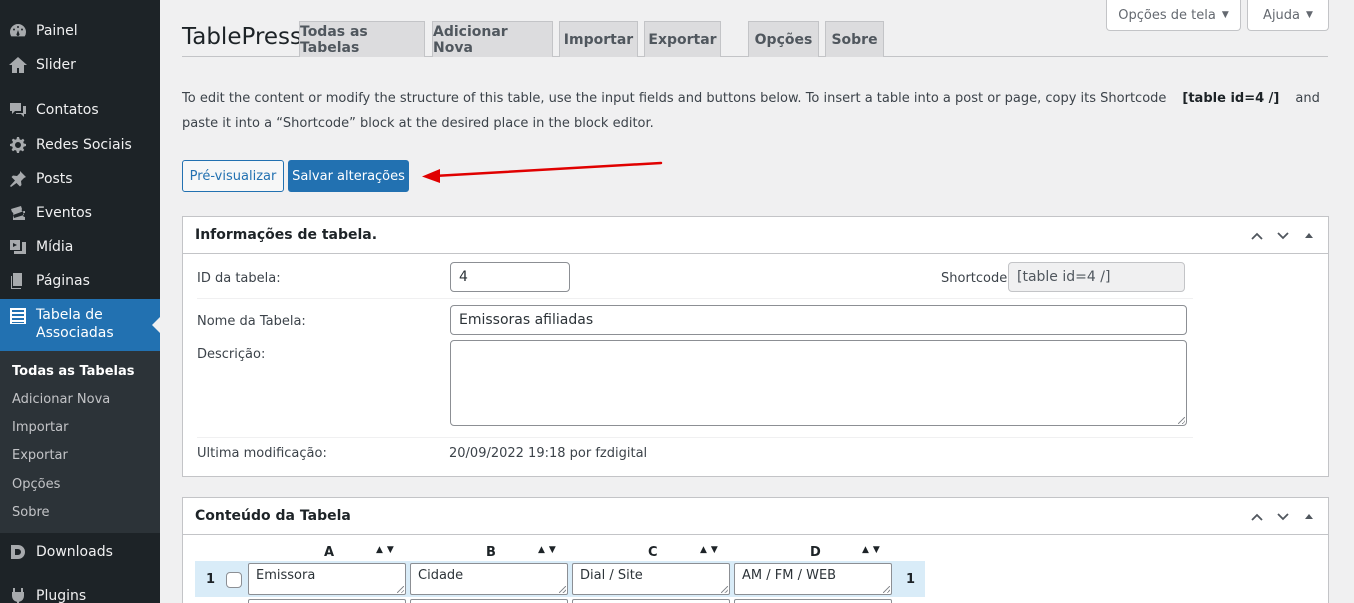  Describe the element at coordinates (18, 316) in the screenshot. I see `list-icon` at that location.